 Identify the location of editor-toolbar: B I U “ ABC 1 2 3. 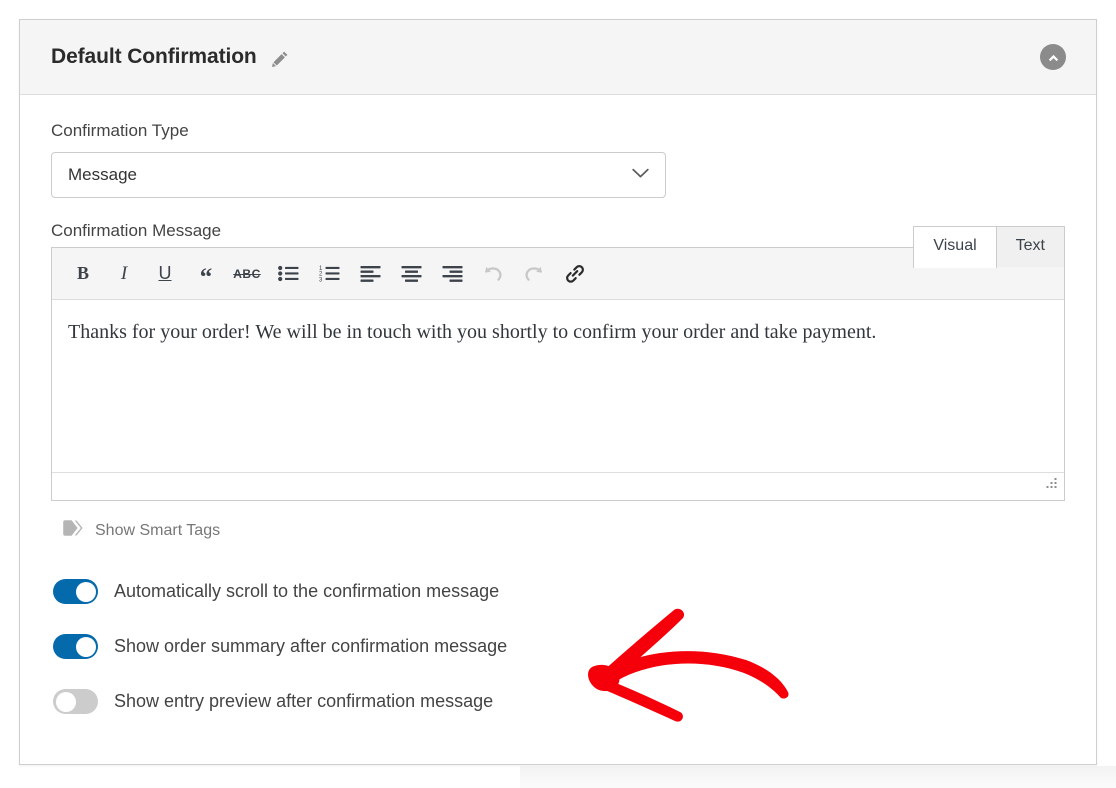
(558, 274).